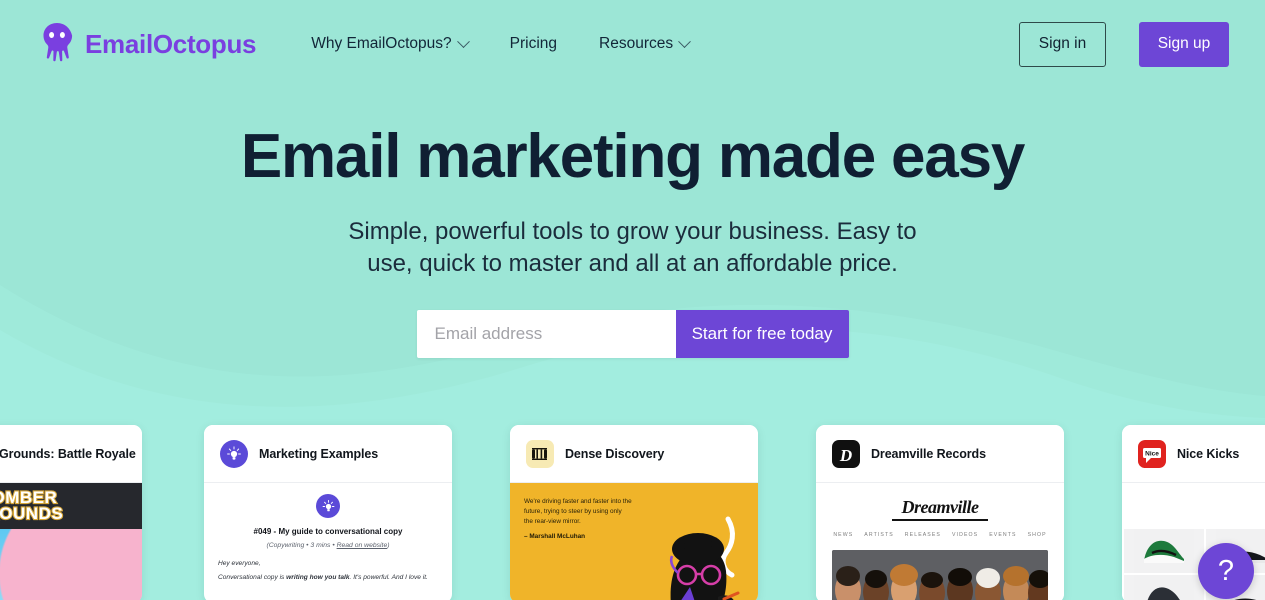  What do you see at coordinates (318, 577) in the screenshot?
I see `body-bold: writing how you talk` at bounding box center [318, 577].